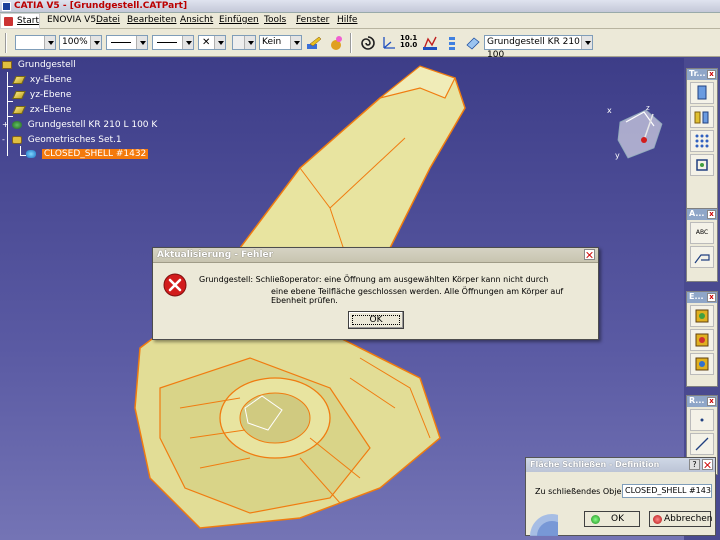 The width and height of the screenshot is (720, 540). Describe the element at coordinates (62, 140) in the screenshot. I see `tree-item-geometric-set: - Geometrisches Set.1` at that location.